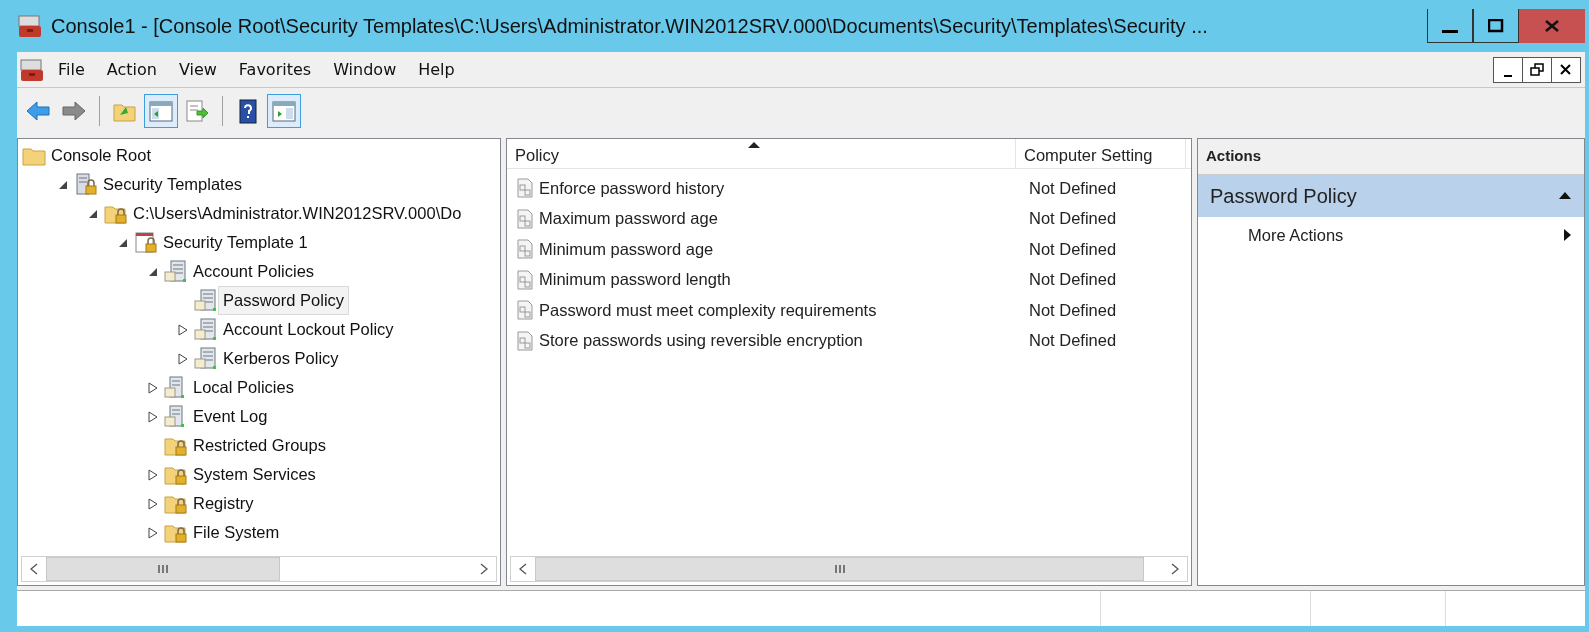 The height and width of the screenshot is (632, 1589). Describe the element at coordinates (230, 416) in the screenshot. I see `tree-node: Event Log` at that location.